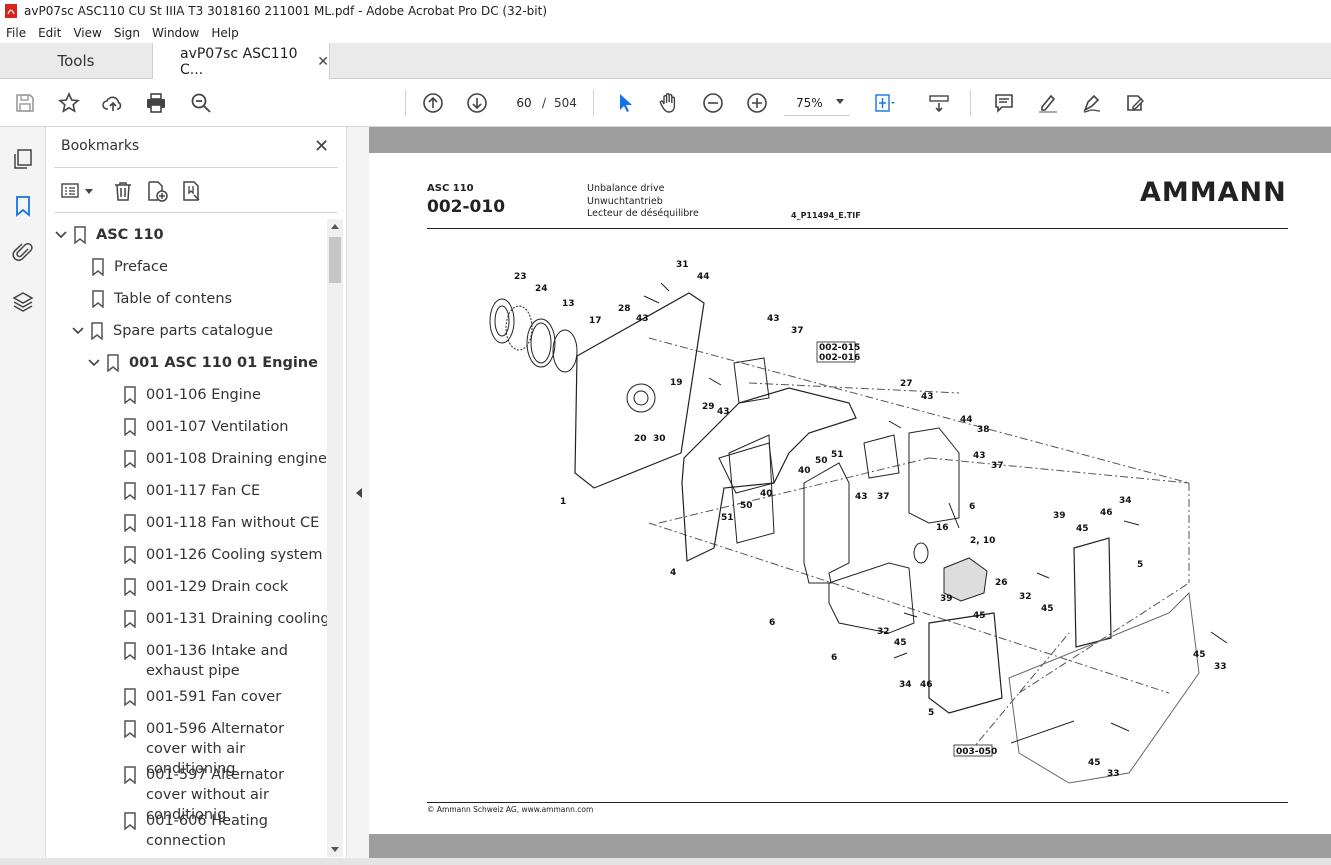 Image resolution: width=1331 pixels, height=865 pixels. Describe the element at coordinates (204, 831) in the screenshot. I see `bookmark-item: 001-606 Heating connection` at that location.